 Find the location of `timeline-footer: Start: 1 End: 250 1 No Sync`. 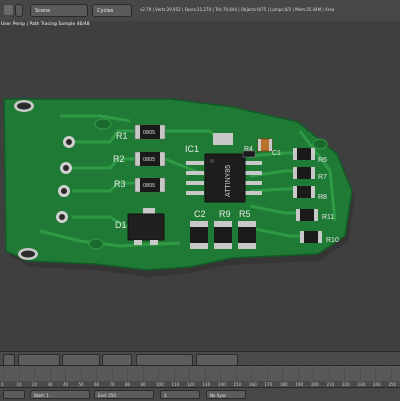

timeline-footer: Start: 1 End: 250 1 No Sync is located at coordinates (200, 394).